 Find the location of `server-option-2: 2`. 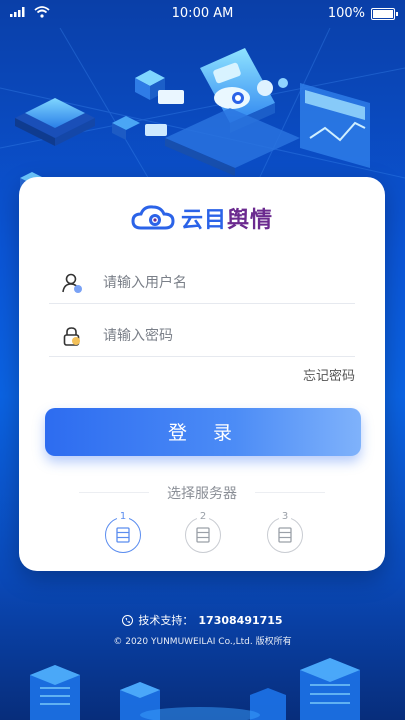

server-option-2: 2 is located at coordinates (203, 532).